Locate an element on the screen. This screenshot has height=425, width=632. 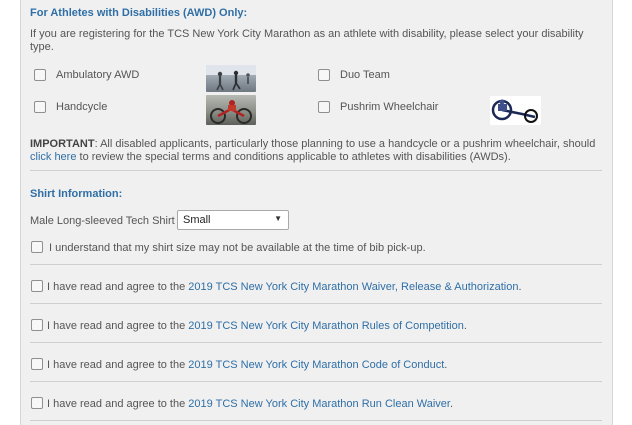
awd-terms-link: click here is located at coordinates (53, 157).